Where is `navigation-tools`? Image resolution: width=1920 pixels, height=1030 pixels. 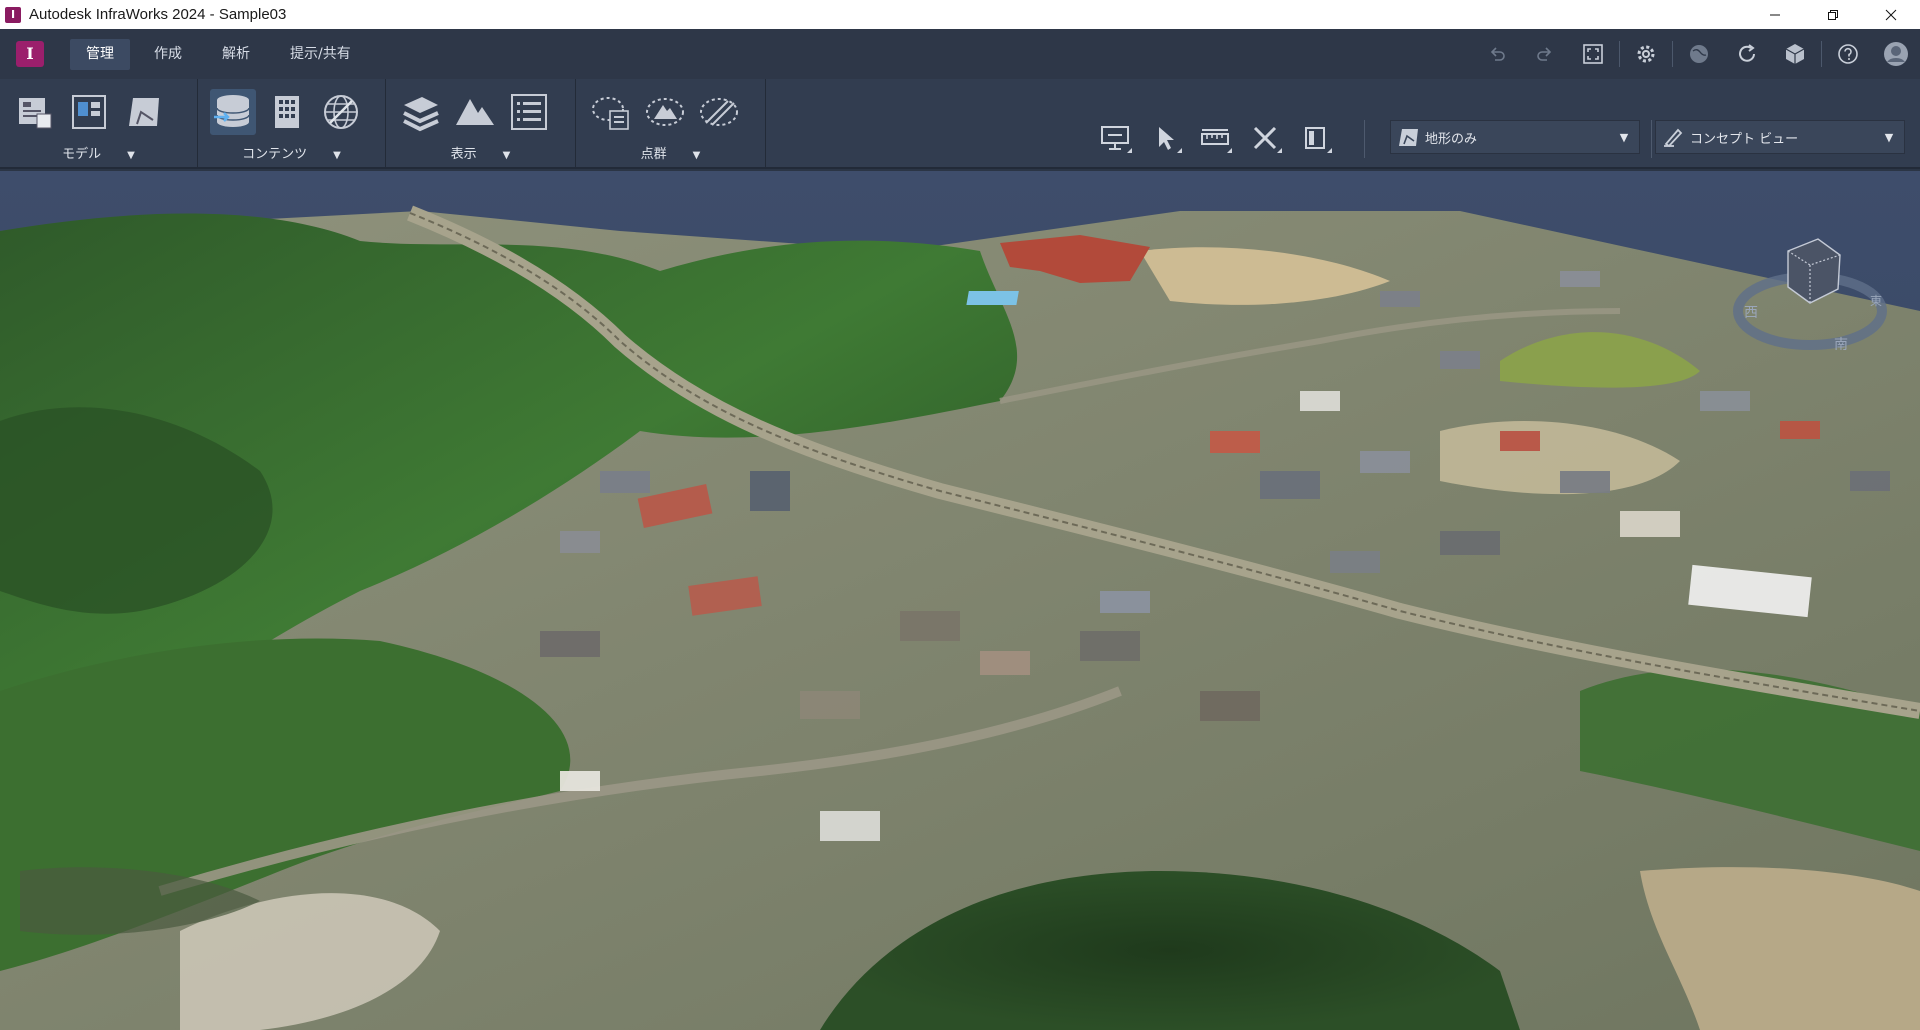
navigation-tools is located at coordinates (1215, 138).